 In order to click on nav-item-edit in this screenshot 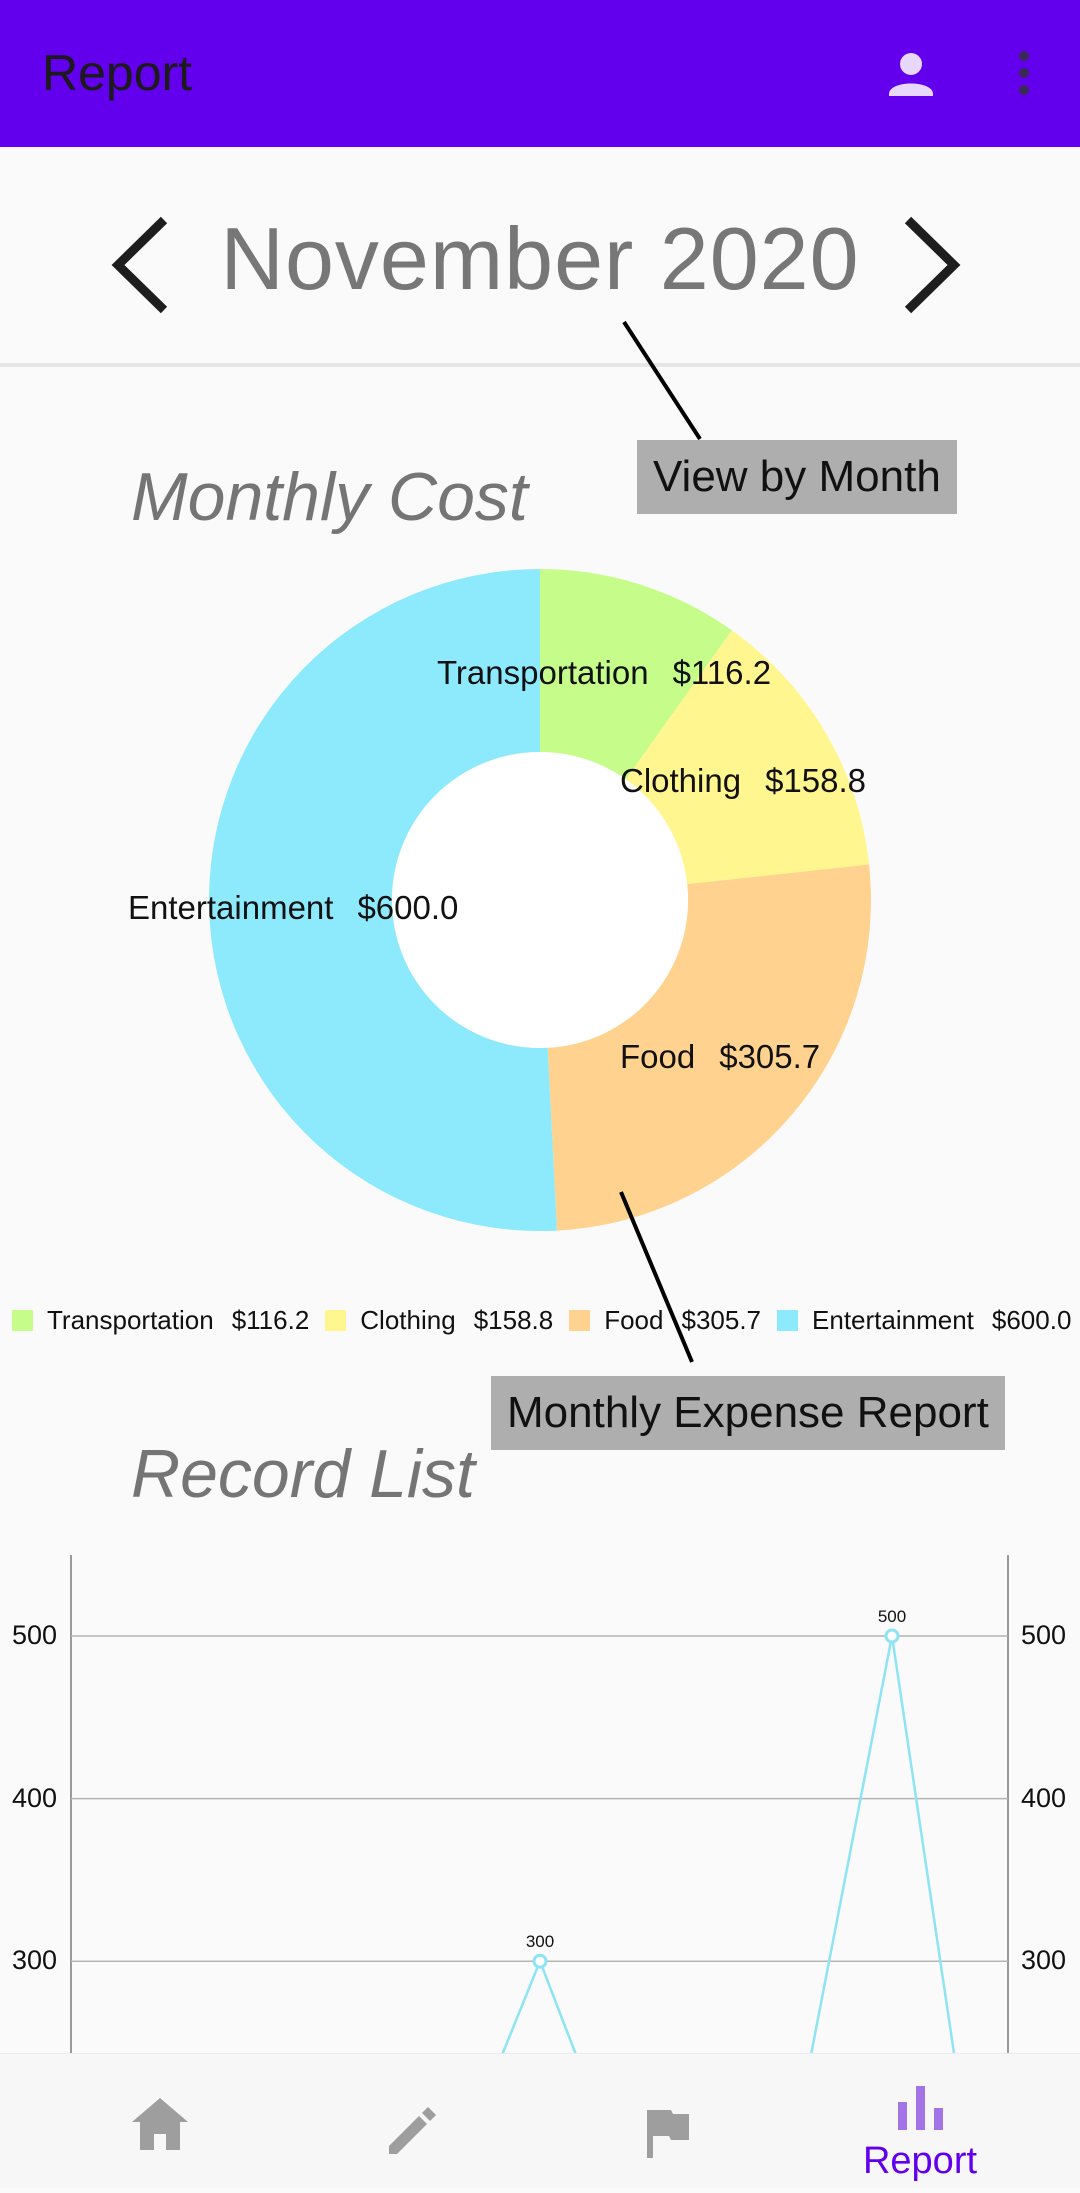, I will do `click(413, 2121)`.